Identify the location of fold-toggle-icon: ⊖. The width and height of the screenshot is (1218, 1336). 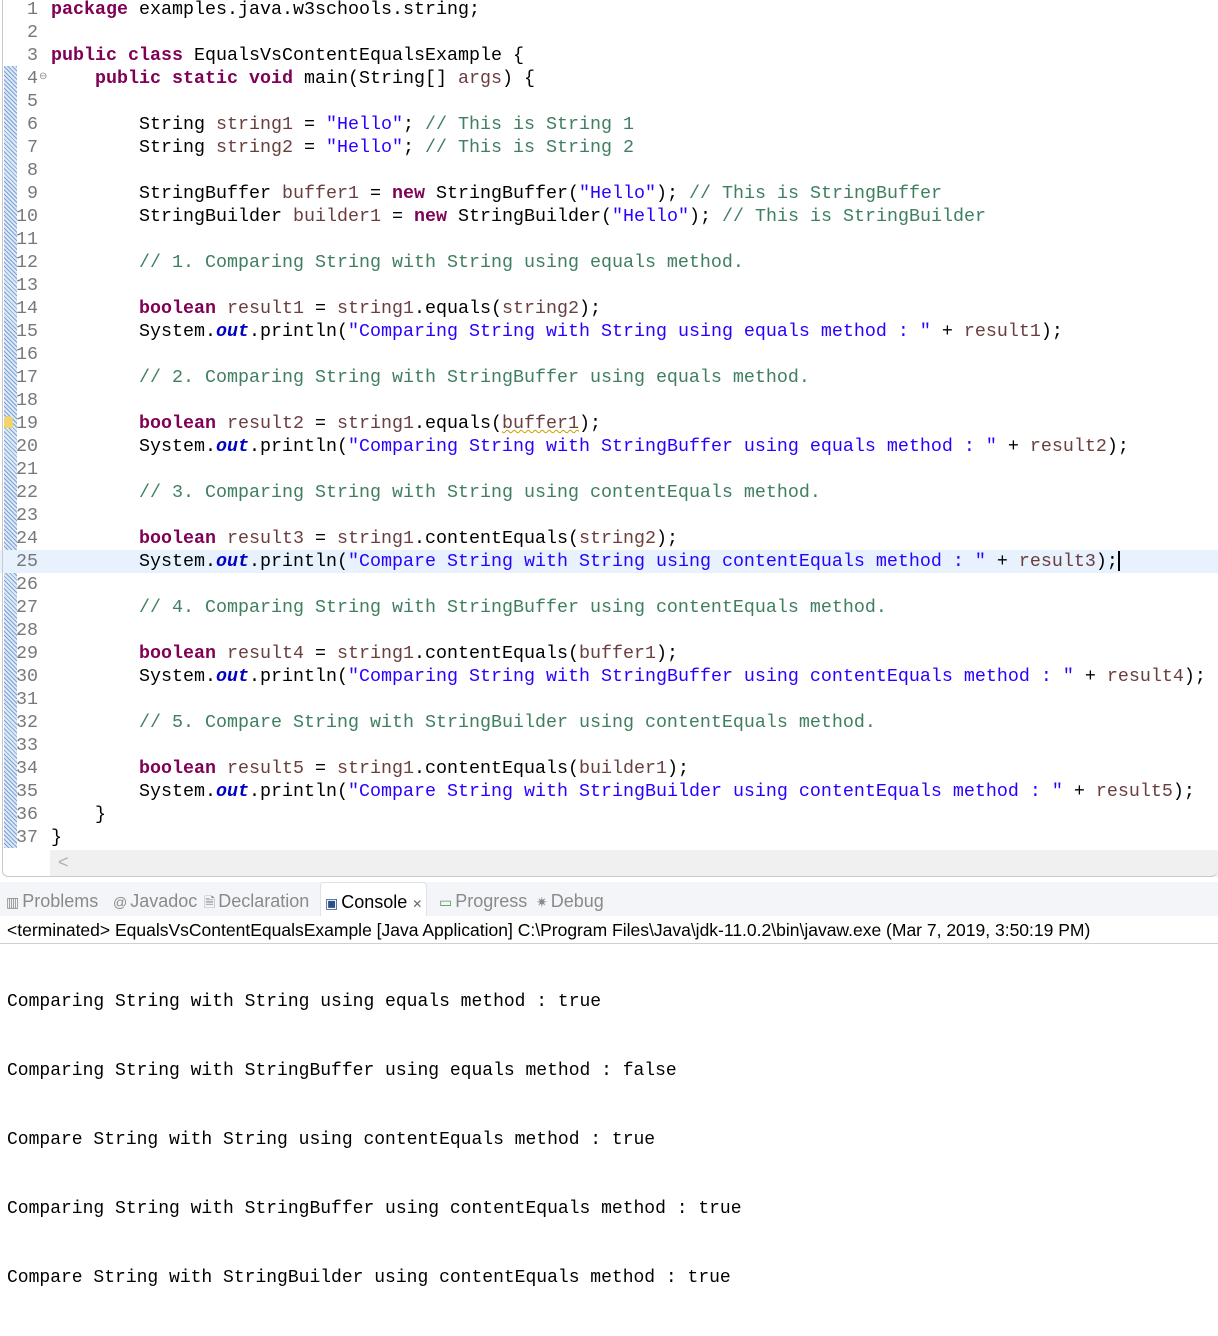
(43, 78).